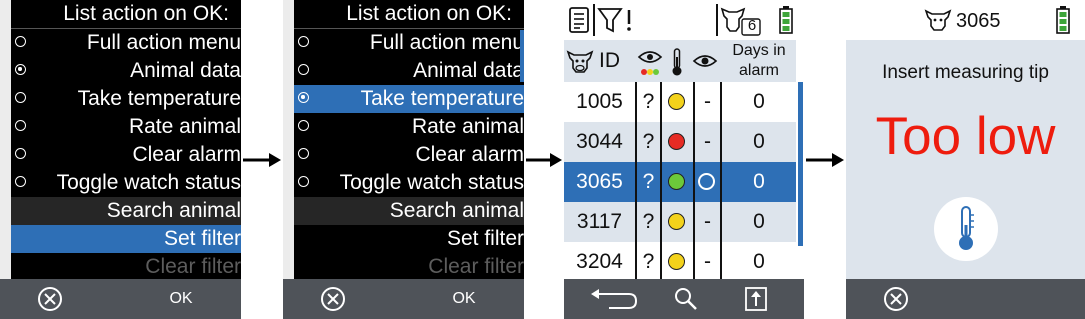 This screenshot has width=1085, height=319. Describe the element at coordinates (599, 101) in the screenshot. I see `animal-id-cell: 1005` at that location.